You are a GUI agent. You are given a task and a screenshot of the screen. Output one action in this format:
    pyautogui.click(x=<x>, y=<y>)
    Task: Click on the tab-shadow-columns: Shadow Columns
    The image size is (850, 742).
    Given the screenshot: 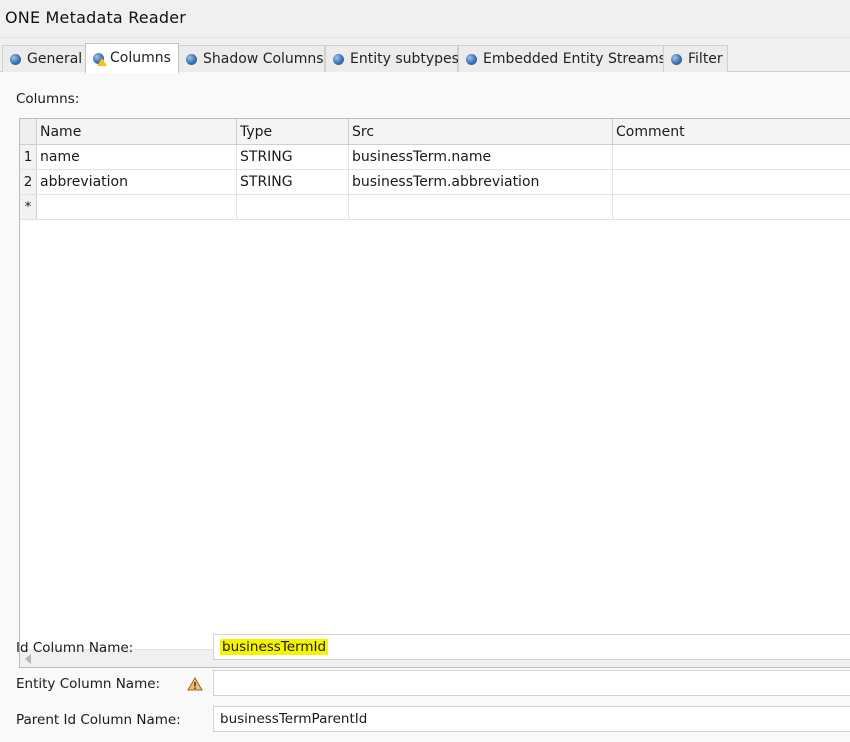 What is the action you would take?
    pyautogui.click(x=251, y=58)
    